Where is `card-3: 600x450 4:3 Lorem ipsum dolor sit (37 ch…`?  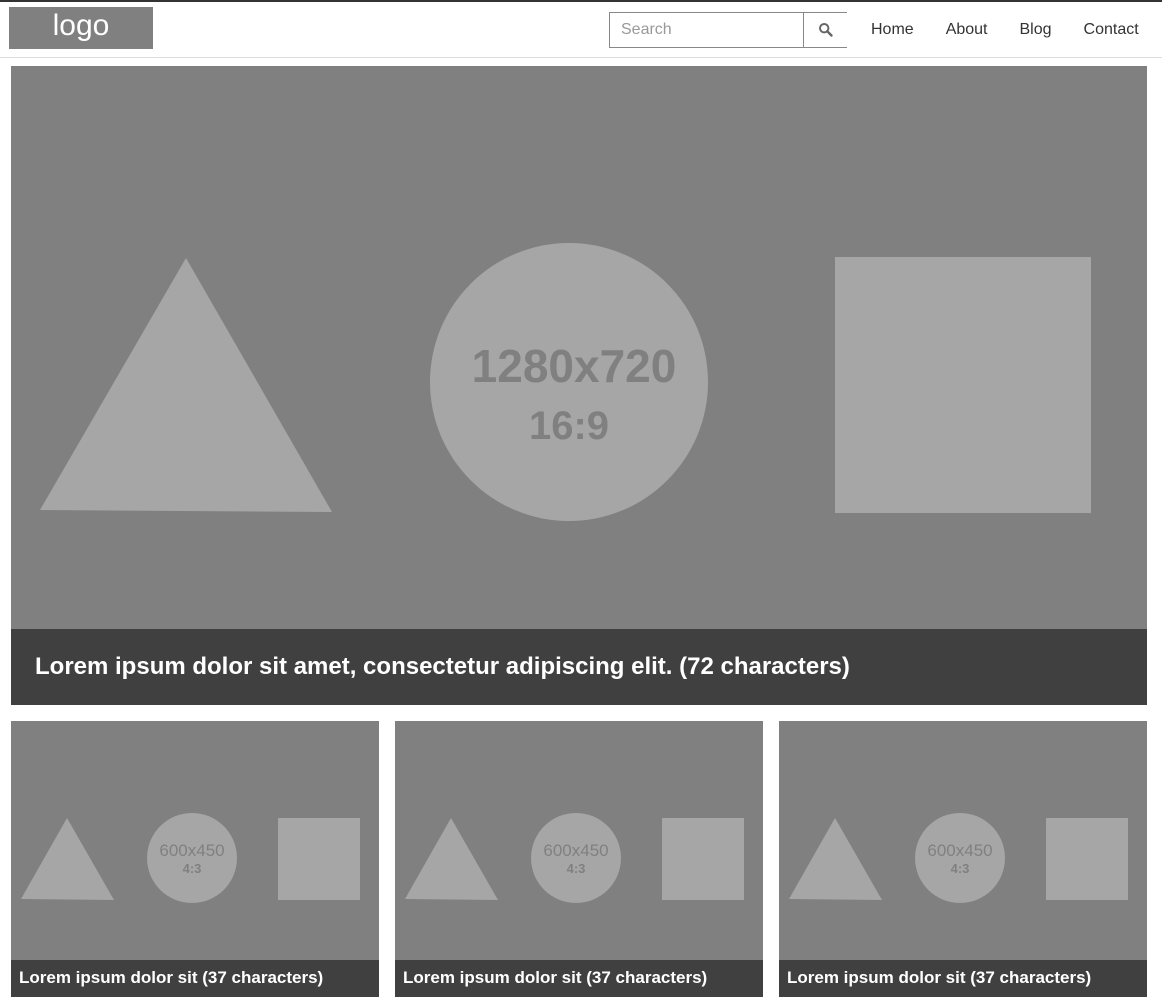 card-3: 600x450 4:3 Lorem ipsum dolor sit (37 ch… is located at coordinates (963, 859).